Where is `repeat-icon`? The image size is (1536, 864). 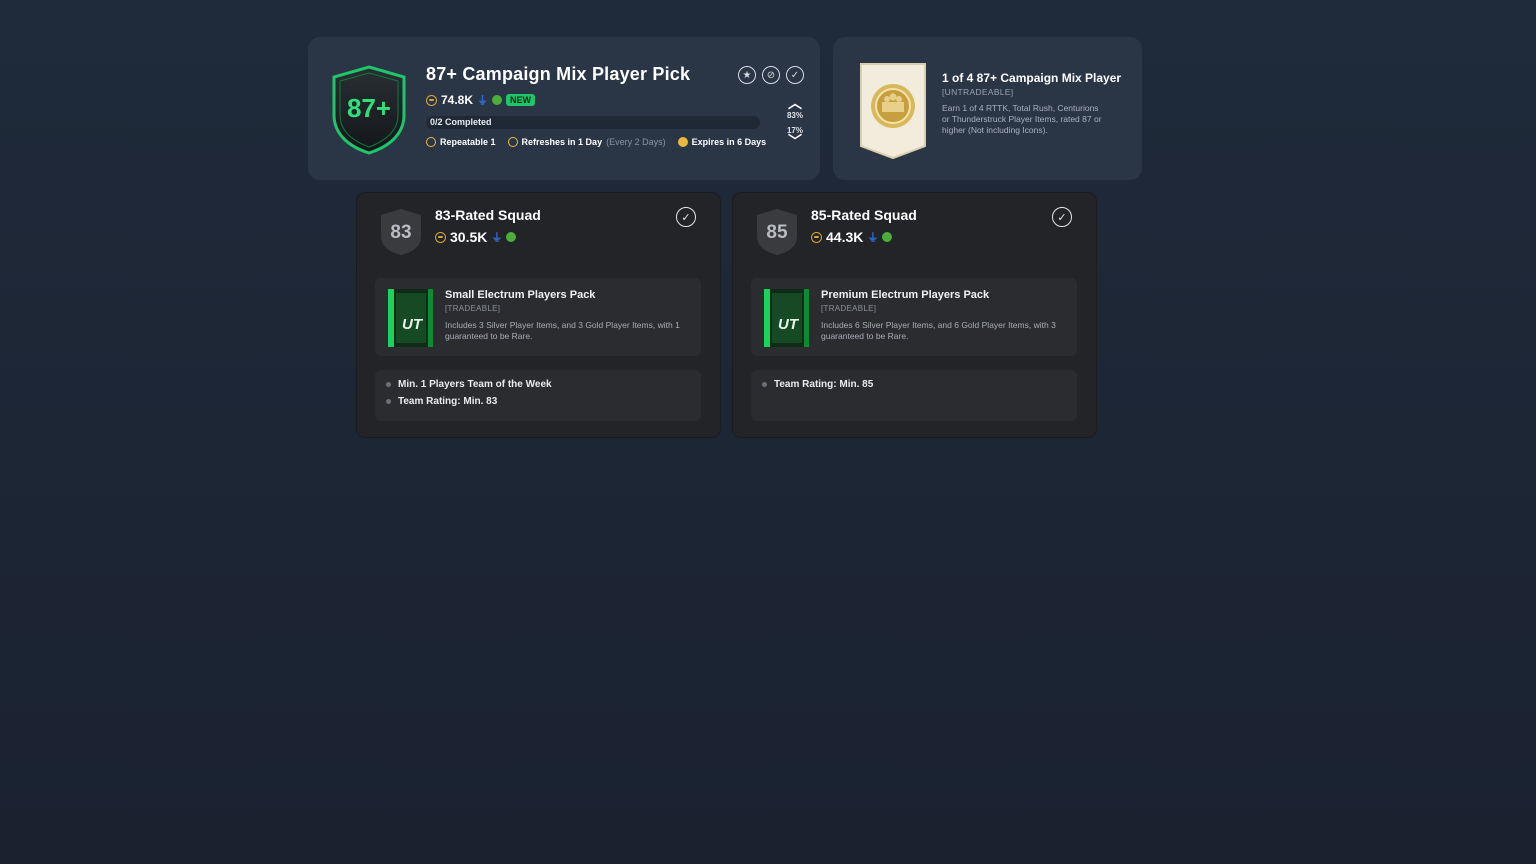
repeat-icon is located at coordinates (431, 142).